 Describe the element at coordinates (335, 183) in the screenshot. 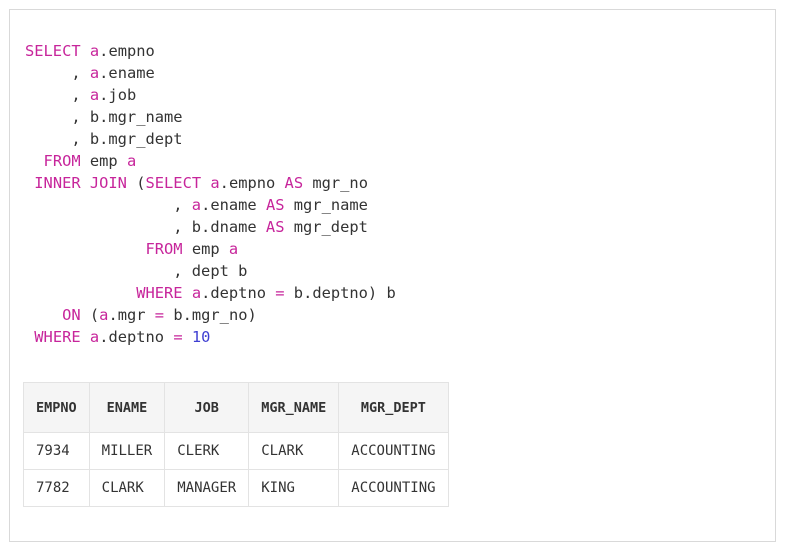

I see `sql-token: mgr_no` at that location.